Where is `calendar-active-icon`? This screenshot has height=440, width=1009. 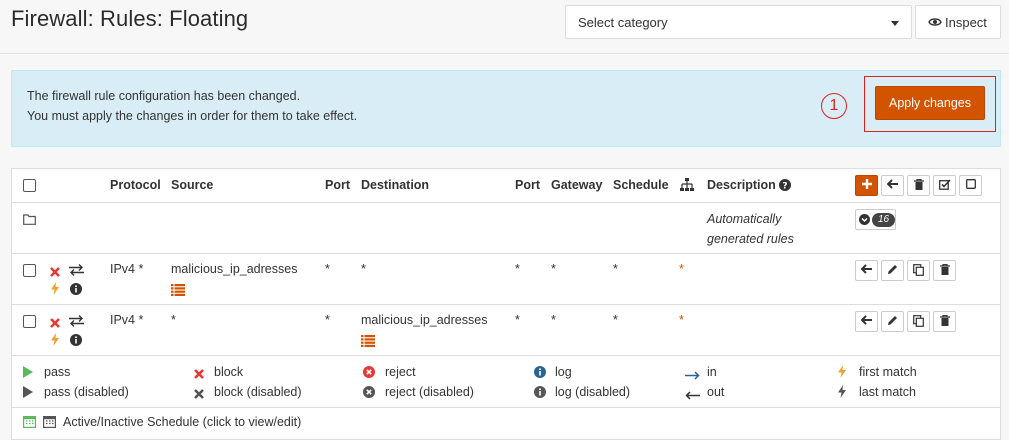 calendar-active-icon is located at coordinates (30, 424).